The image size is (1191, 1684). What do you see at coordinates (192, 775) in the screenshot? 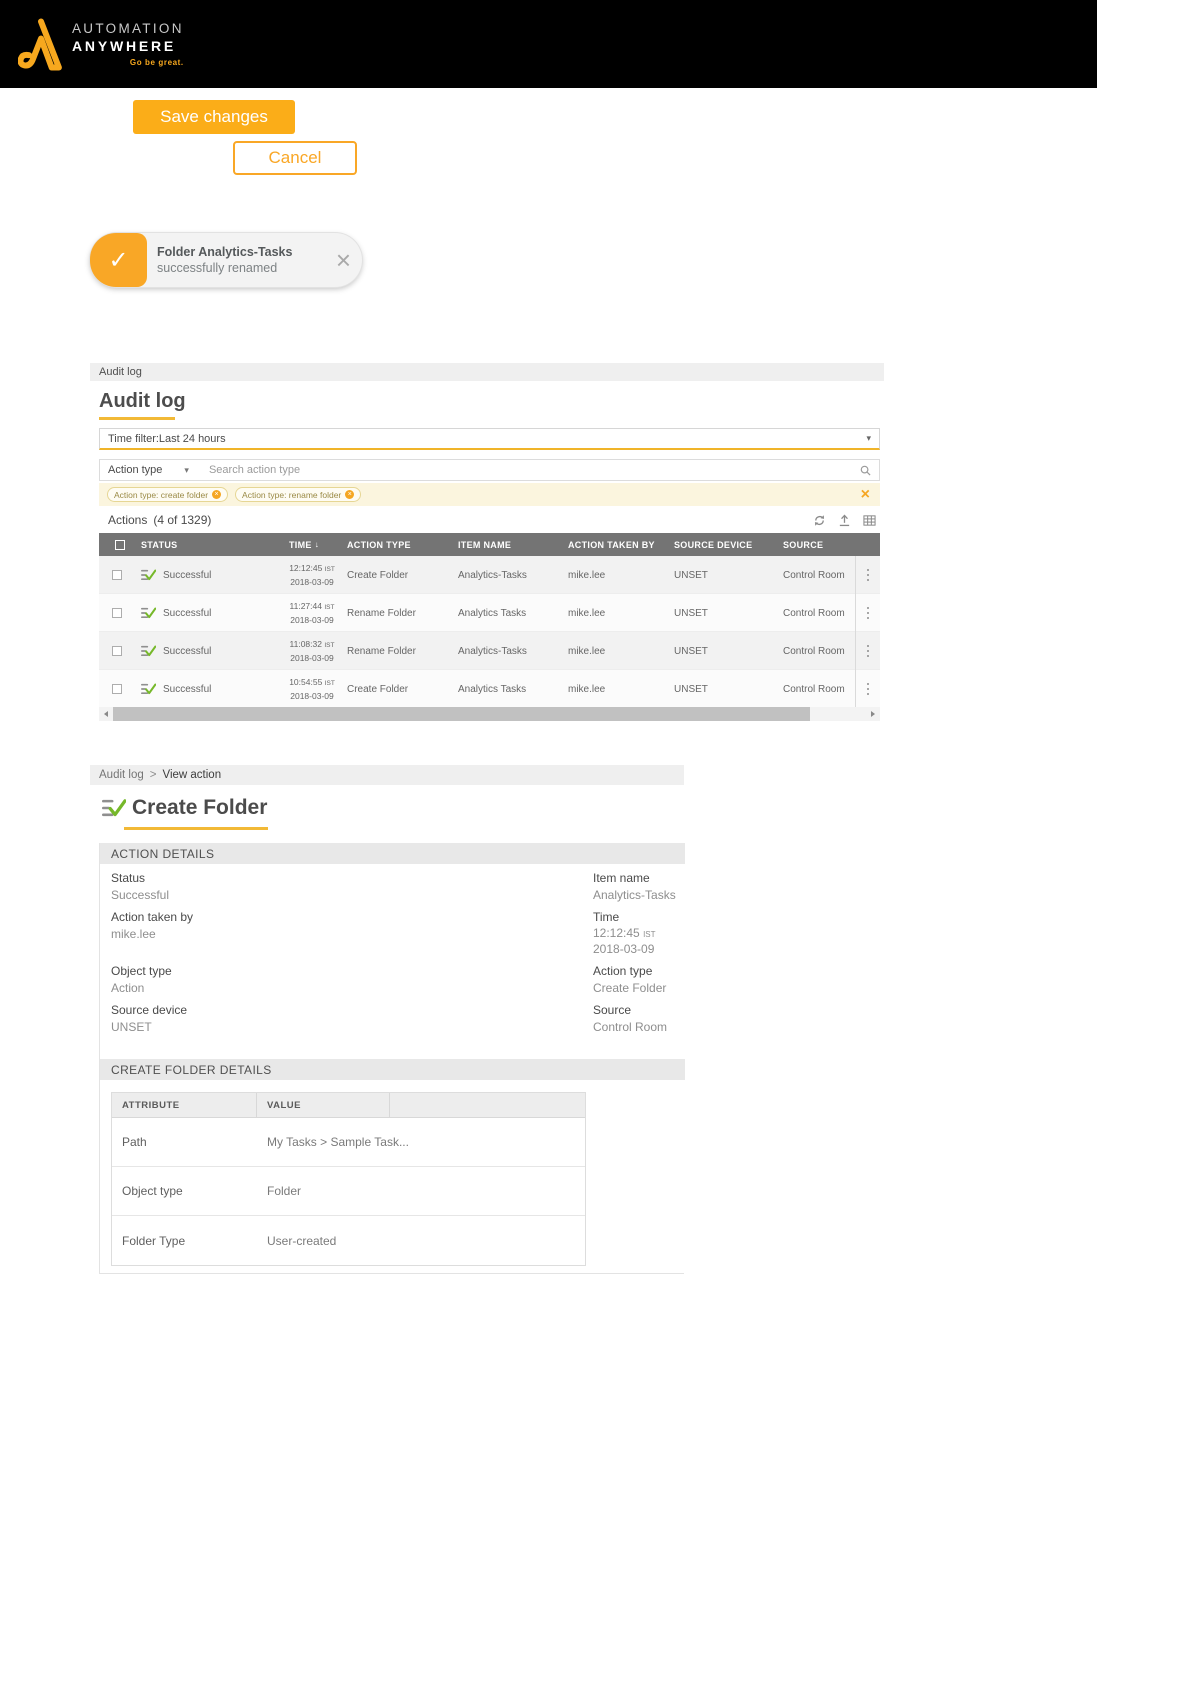
I see `breadcrumb-view-action: View action` at bounding box center [192, 775].